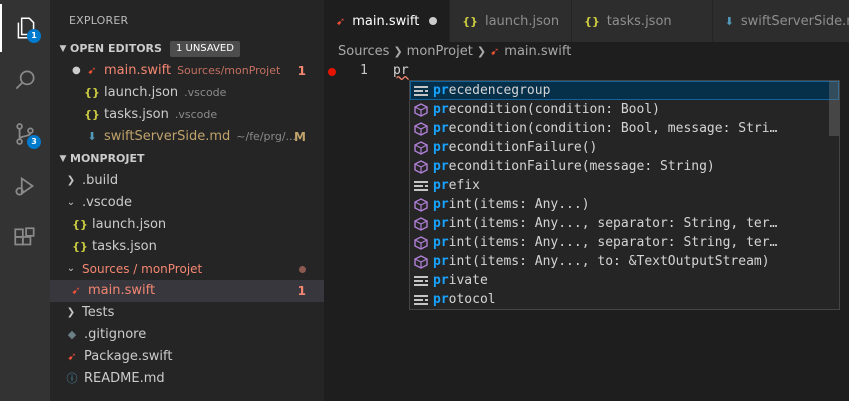 The image size is (849, 401). I want to click on tab-swiftserverside-md: ⬇ swiftServerSide.md, so click(780, 21).